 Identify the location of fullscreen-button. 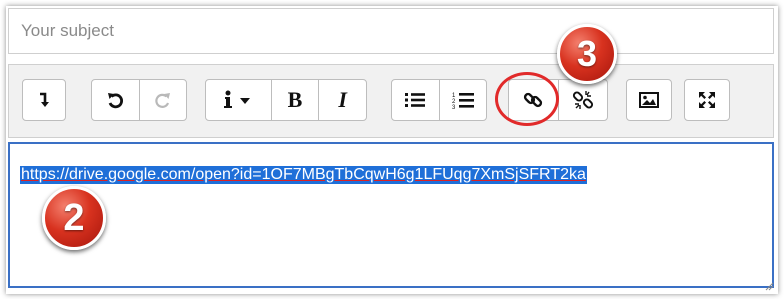
(707, 100).